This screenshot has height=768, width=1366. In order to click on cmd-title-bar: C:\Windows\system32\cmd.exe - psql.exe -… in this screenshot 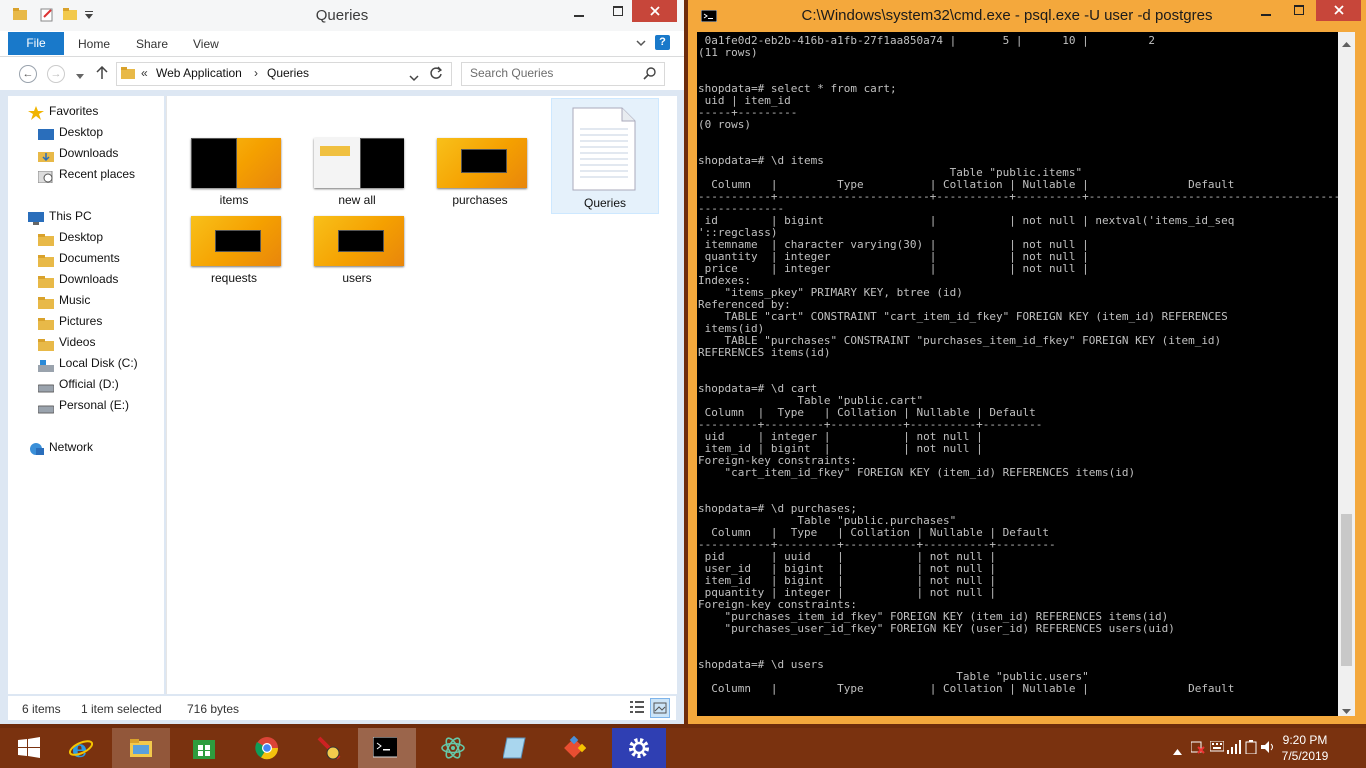, I will do `click(1027, 16)`.